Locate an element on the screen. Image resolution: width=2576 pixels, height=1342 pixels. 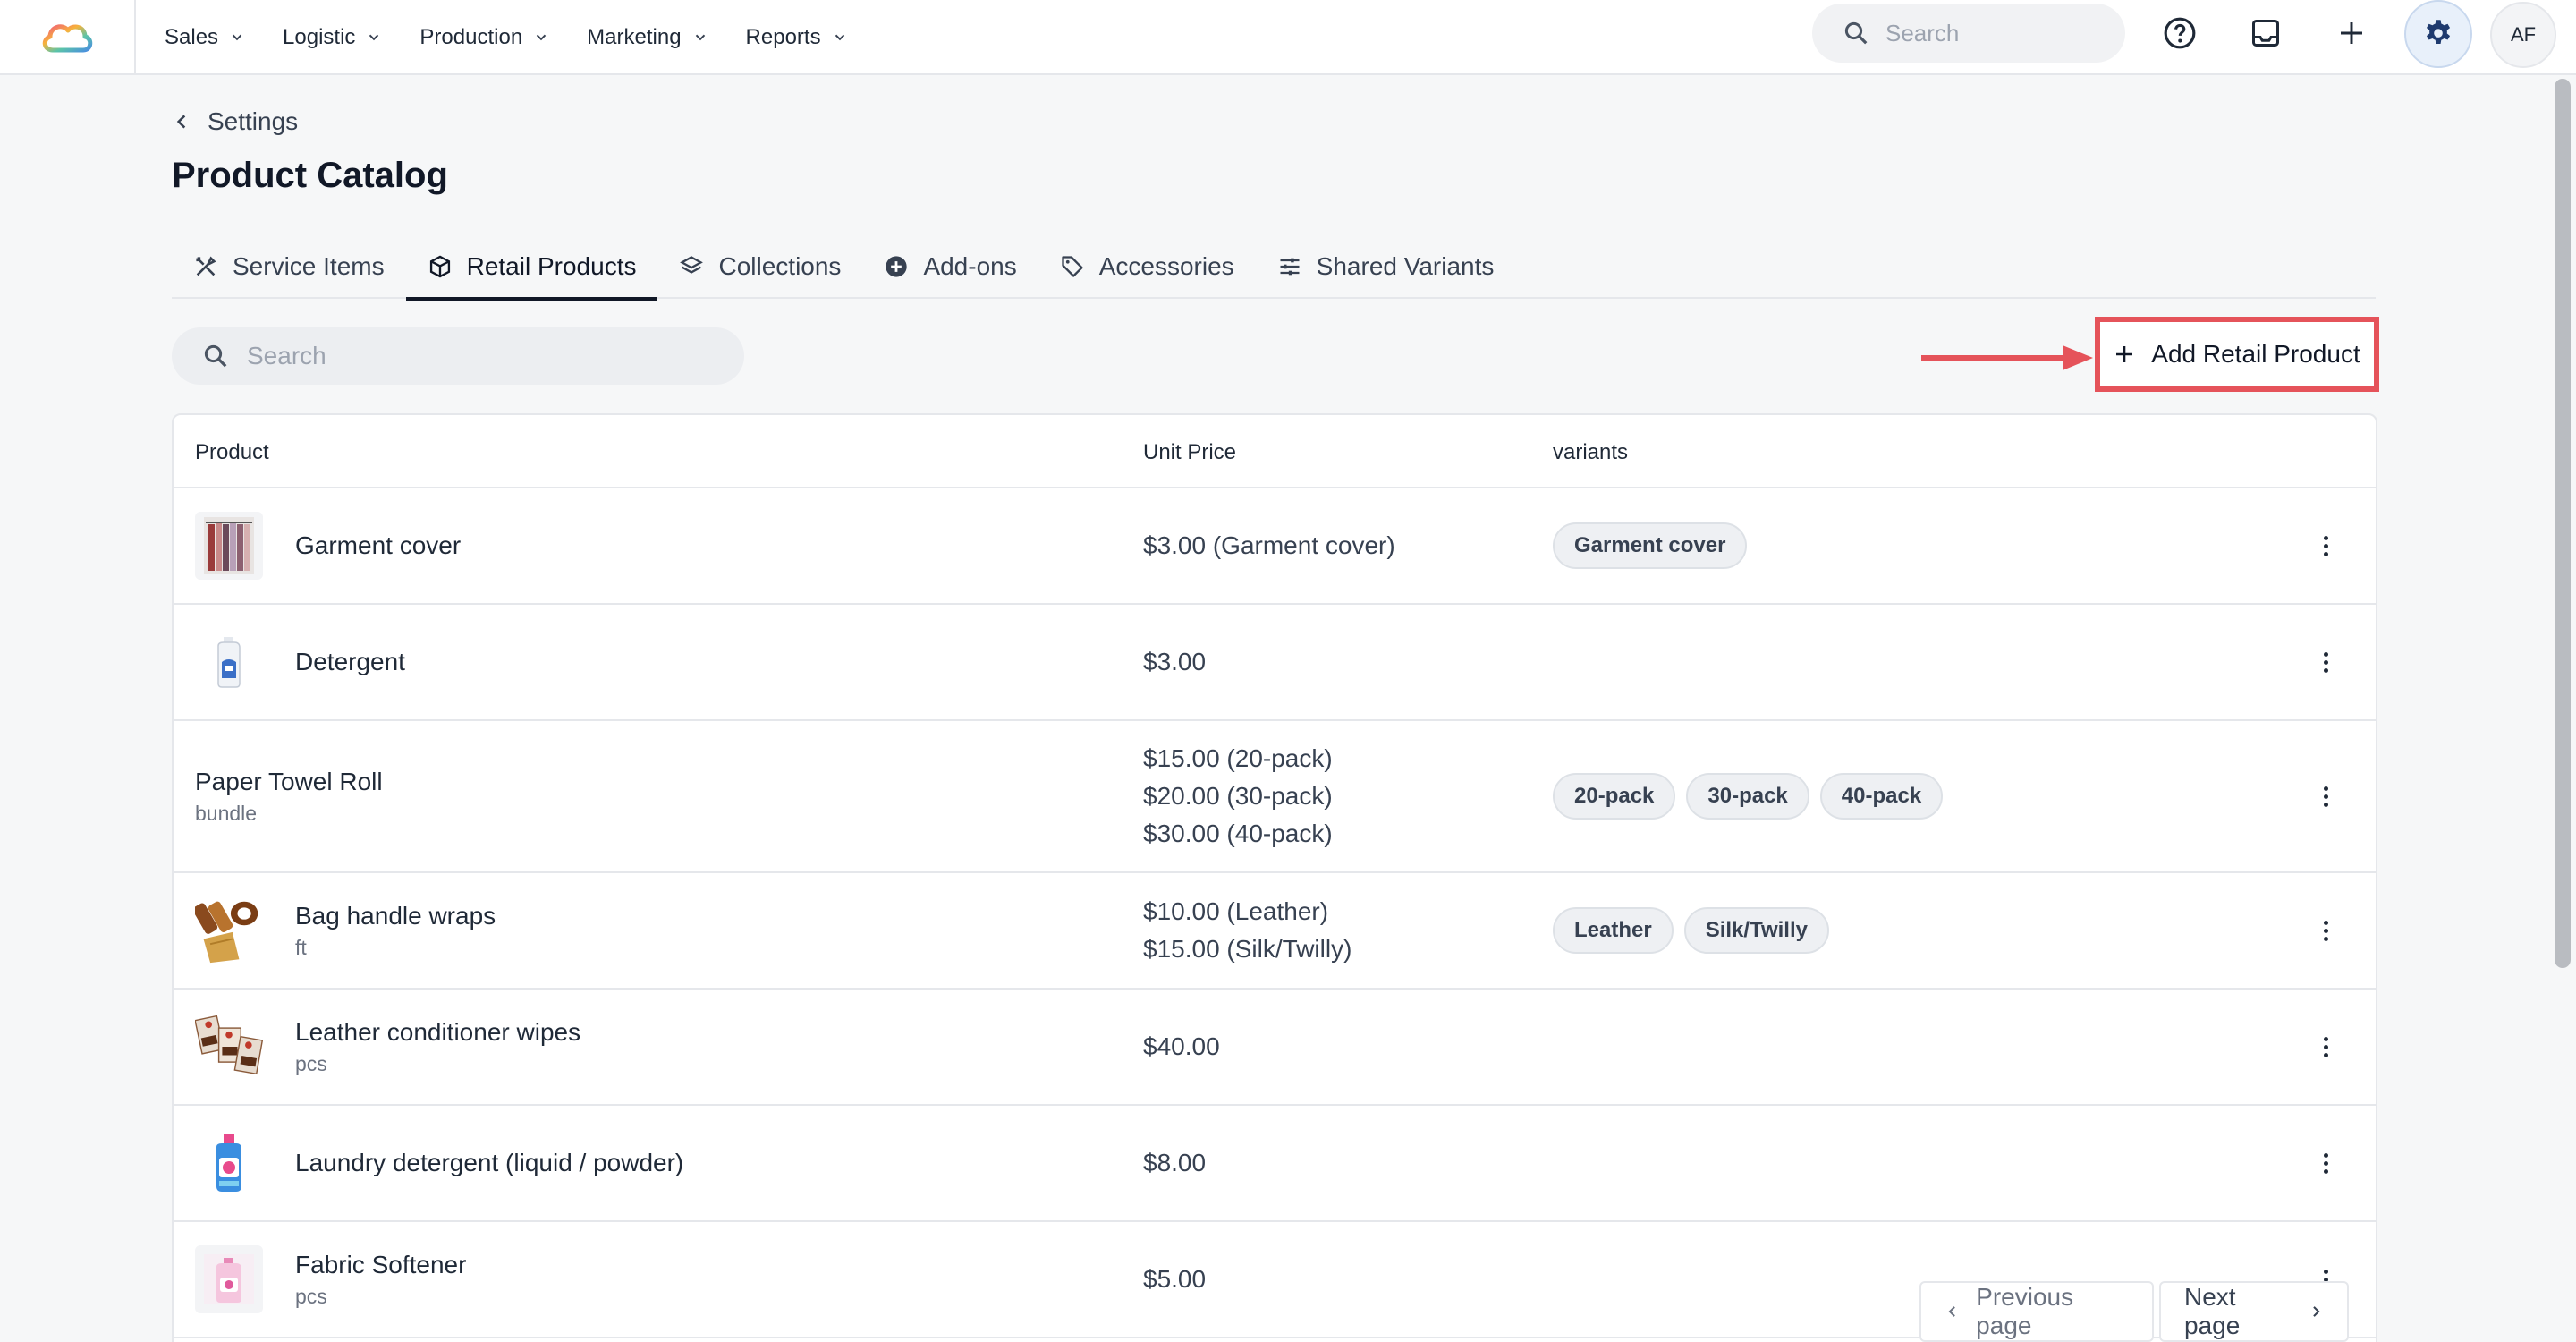
nav-label: Reports is located at coordinates (783, 37).